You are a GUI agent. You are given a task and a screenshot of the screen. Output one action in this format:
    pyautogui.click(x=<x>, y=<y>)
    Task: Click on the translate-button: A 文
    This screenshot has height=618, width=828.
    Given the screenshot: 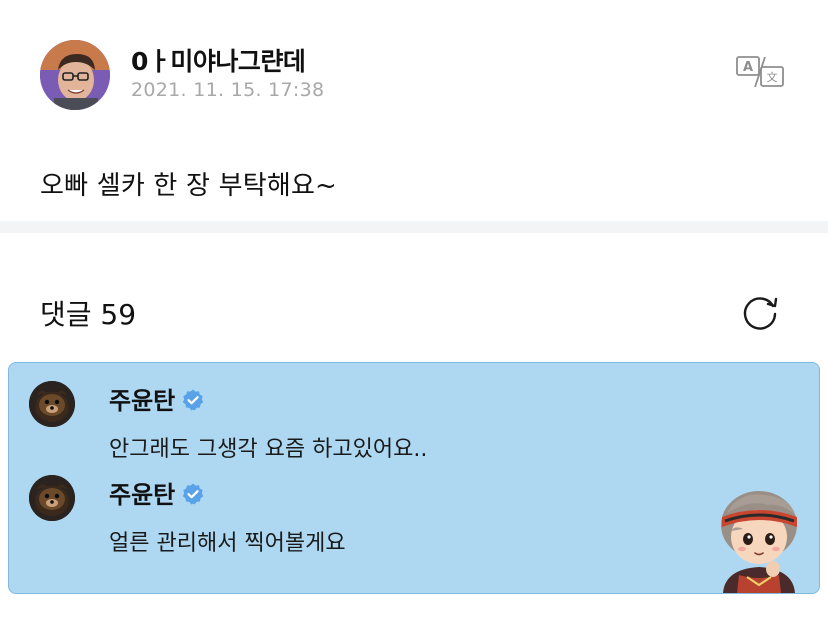 What is the action you would take?
    pyautogui.click(x=760, y=72)
    